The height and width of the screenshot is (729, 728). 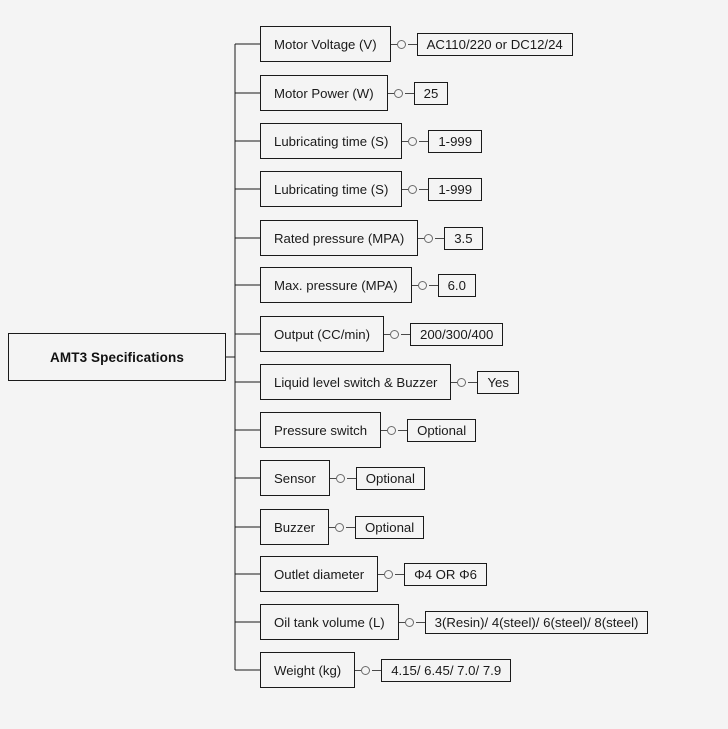 I want to click on spec-value-text: Yes, so click(x=498, y=382).